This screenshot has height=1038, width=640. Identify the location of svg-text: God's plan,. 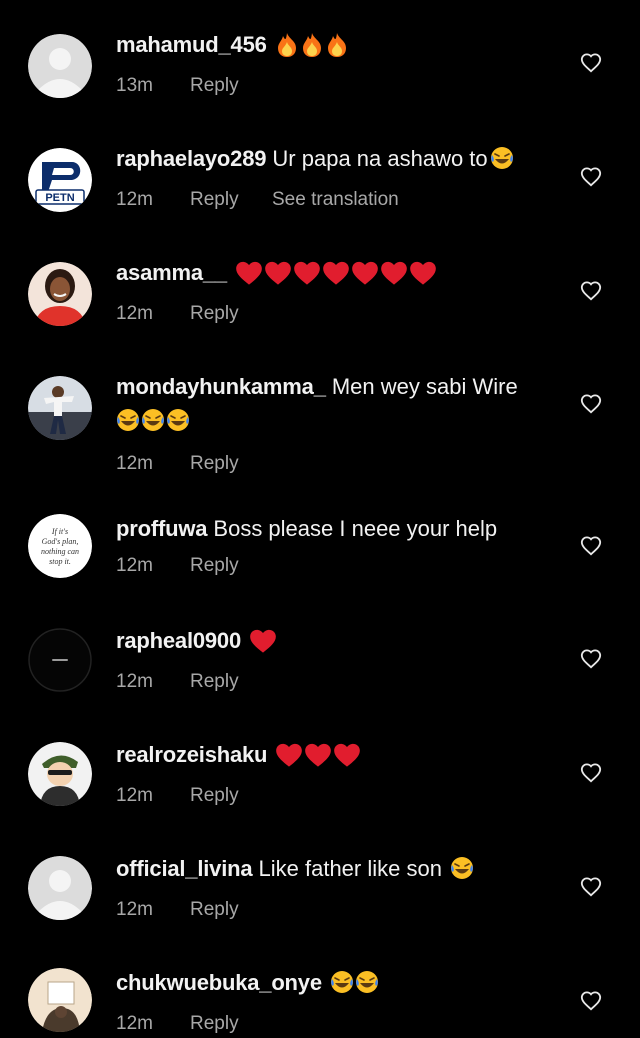
(60, 541).